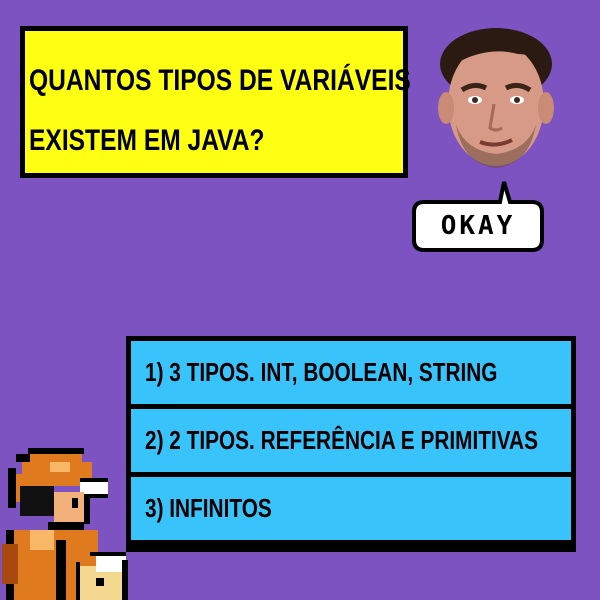 Image resolution: width=600 pixels, height=600 pixels. I want to click on speech-bubble-label: OKAY, so click(478, 226).